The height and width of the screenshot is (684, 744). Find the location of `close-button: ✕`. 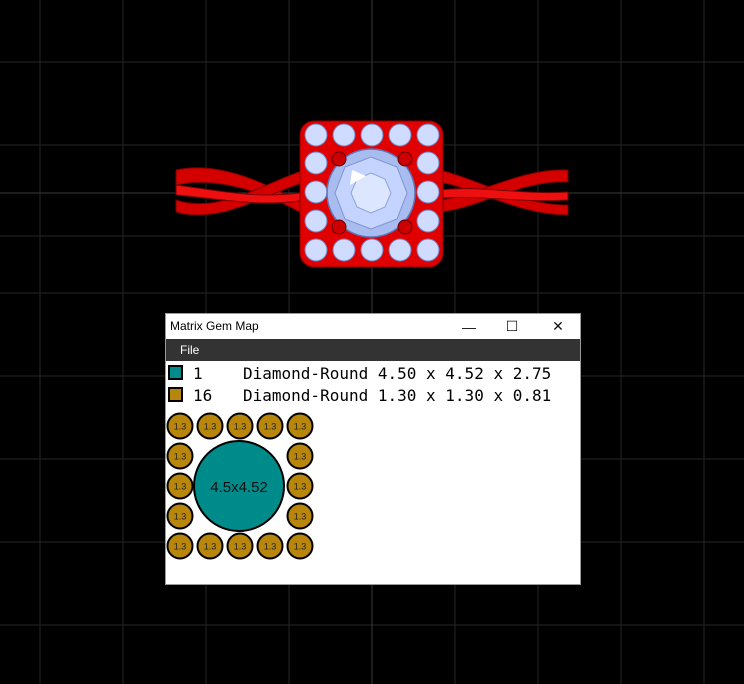

close-button: ✕ is located at coordinates (558, 326).